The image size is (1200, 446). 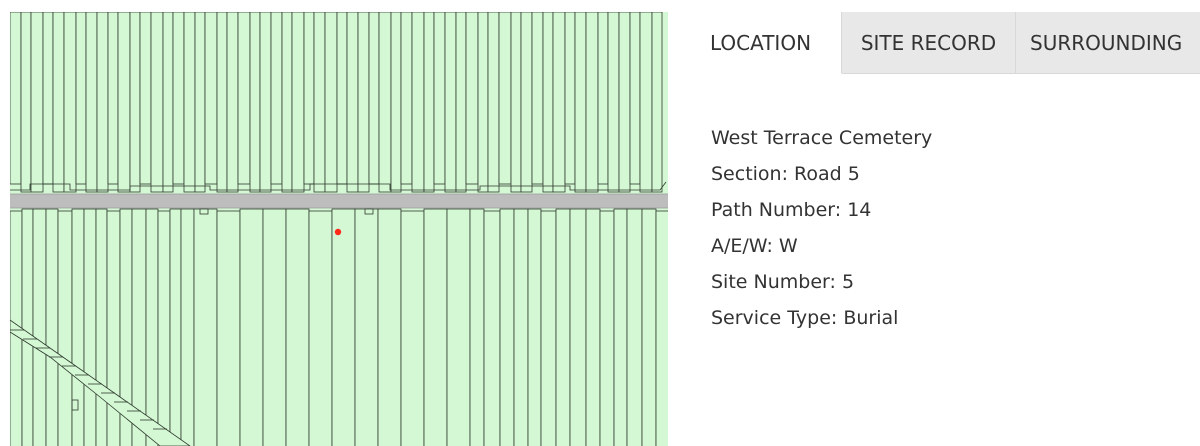 What do you see at coordinates (822, 138) in the screenshot?
I see `cemetery-name: West Terrace Cemetery` at bounding box center [822, 138].